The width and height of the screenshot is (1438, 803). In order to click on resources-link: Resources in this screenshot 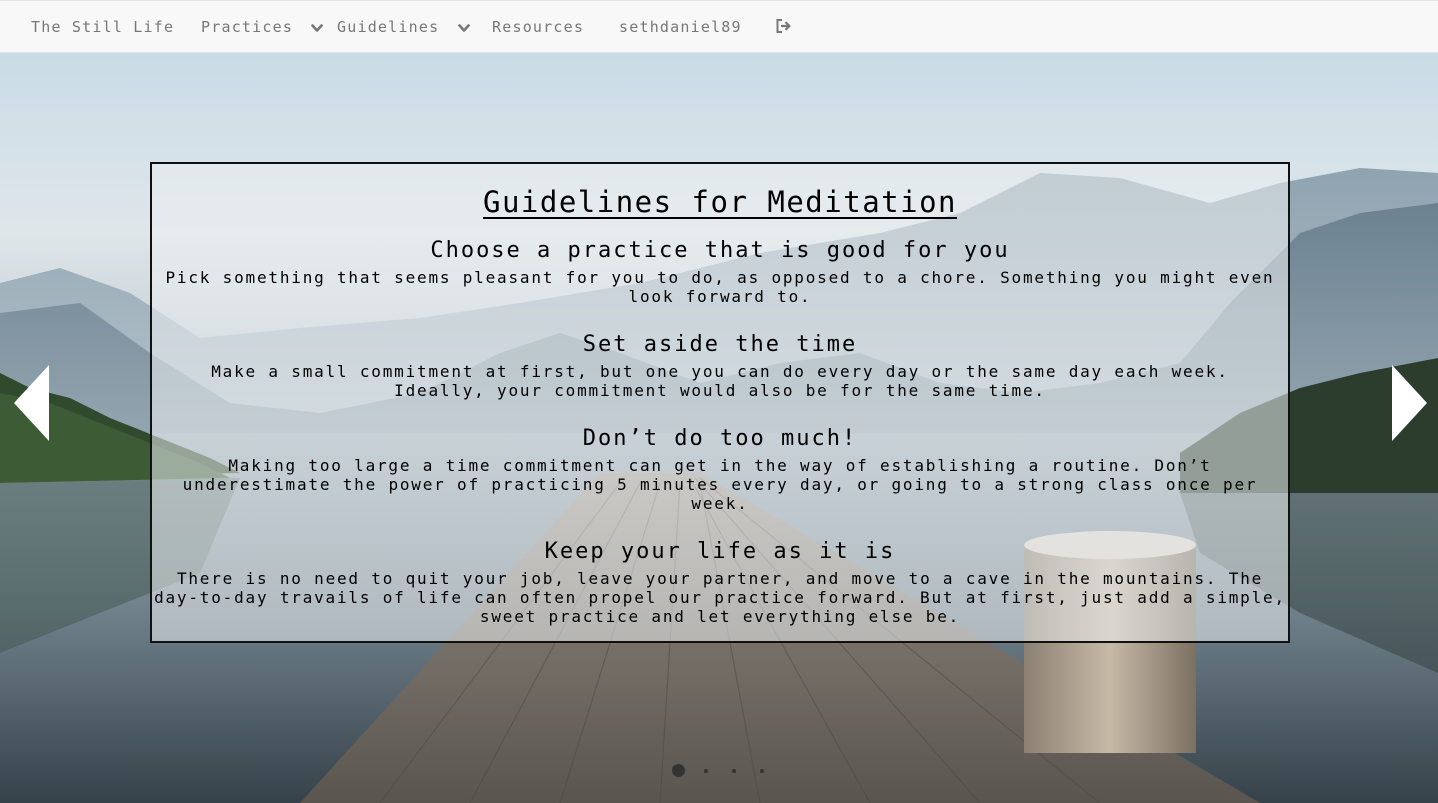, I will do `click(538, 27)`.